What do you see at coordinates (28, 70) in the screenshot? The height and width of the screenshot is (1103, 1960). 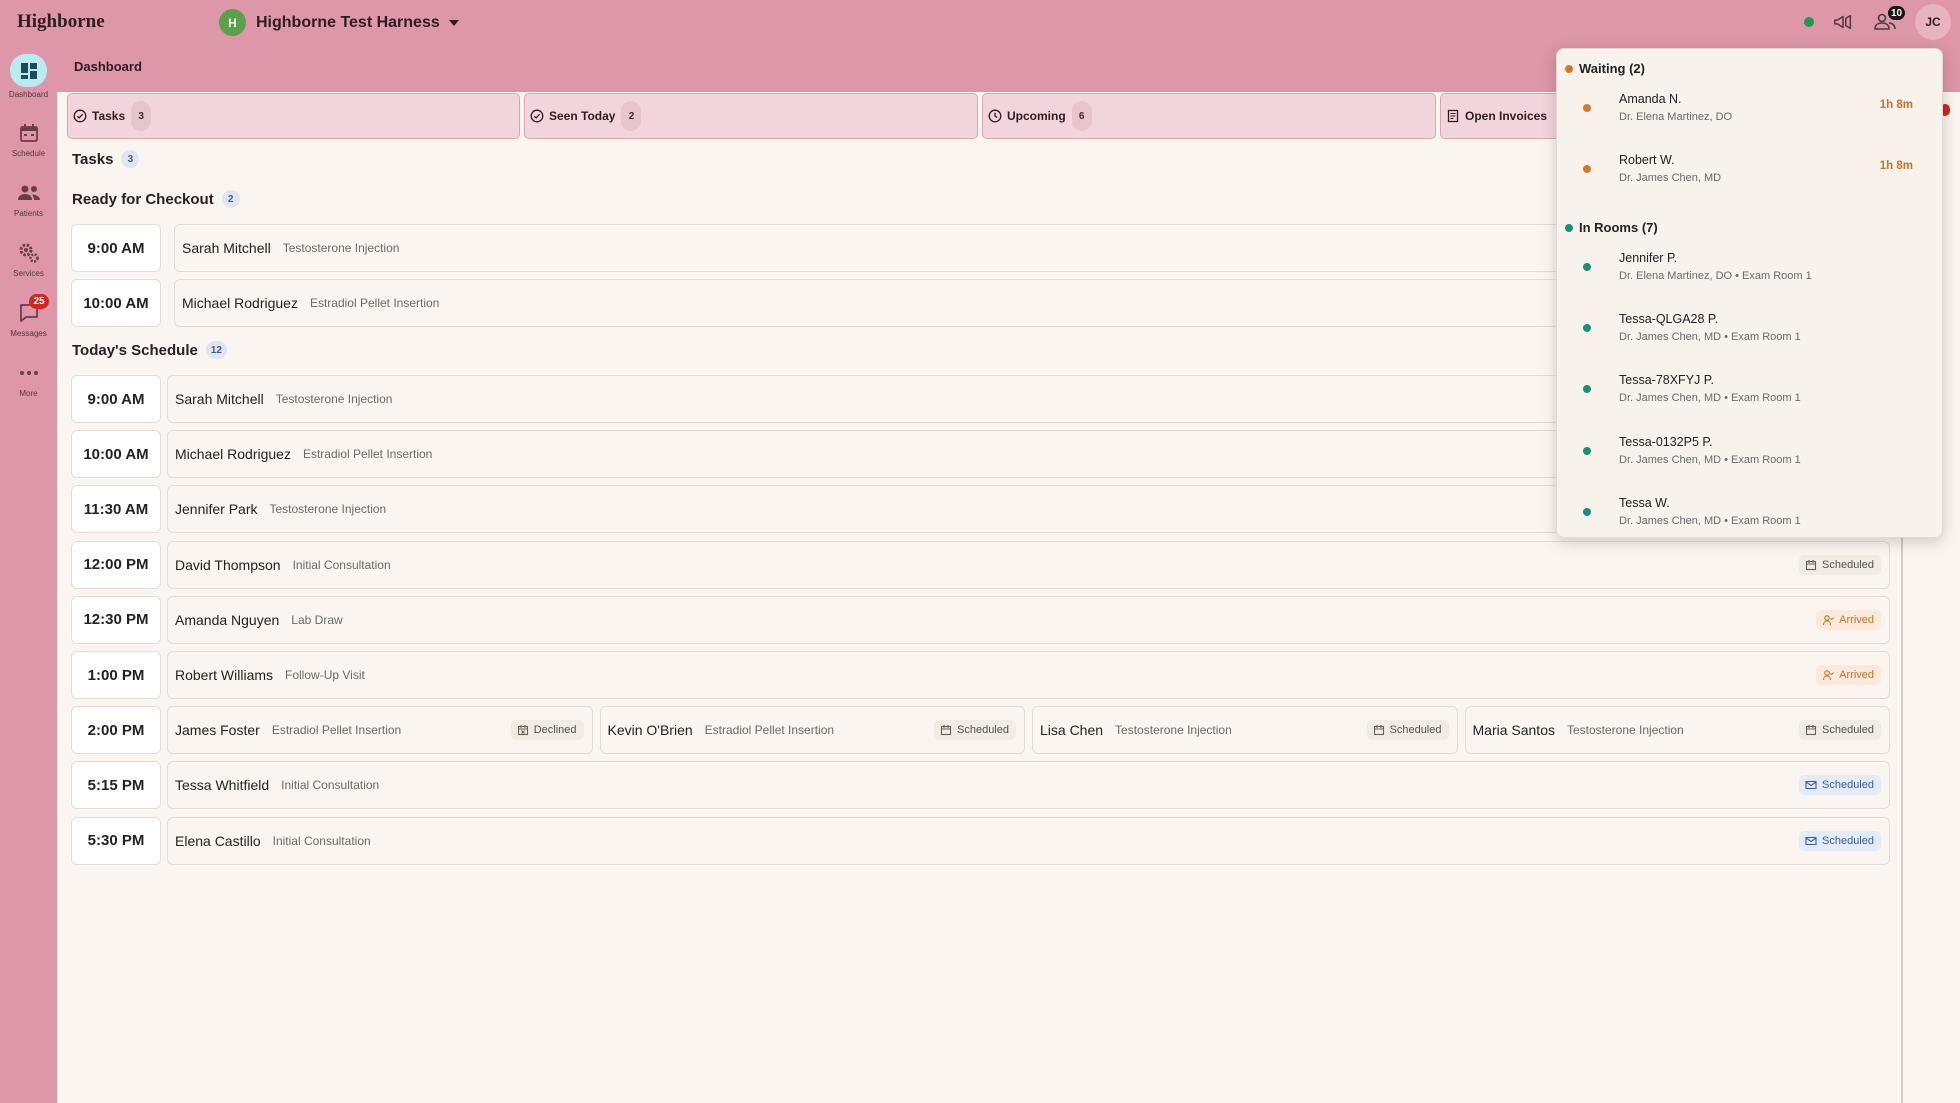 I see `dashboard-icon` at bounding box center [28, 70].